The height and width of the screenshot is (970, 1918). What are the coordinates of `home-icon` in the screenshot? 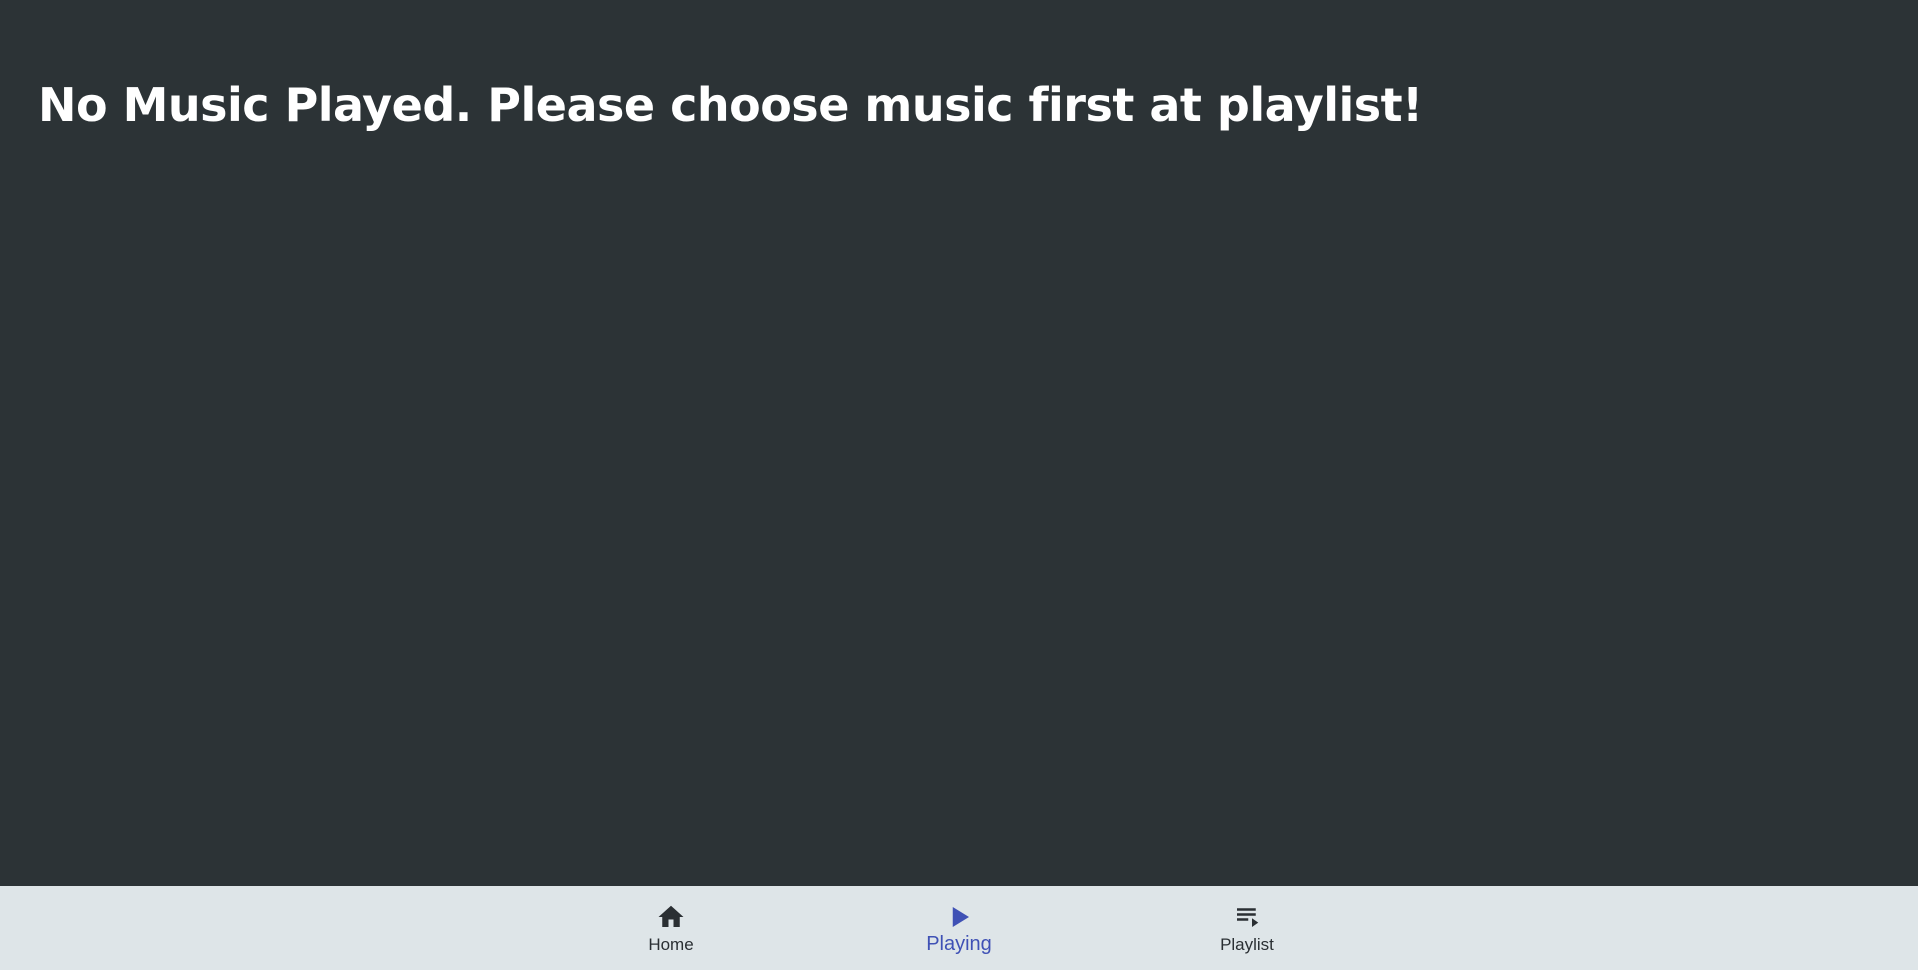 It's located at (671, 917).